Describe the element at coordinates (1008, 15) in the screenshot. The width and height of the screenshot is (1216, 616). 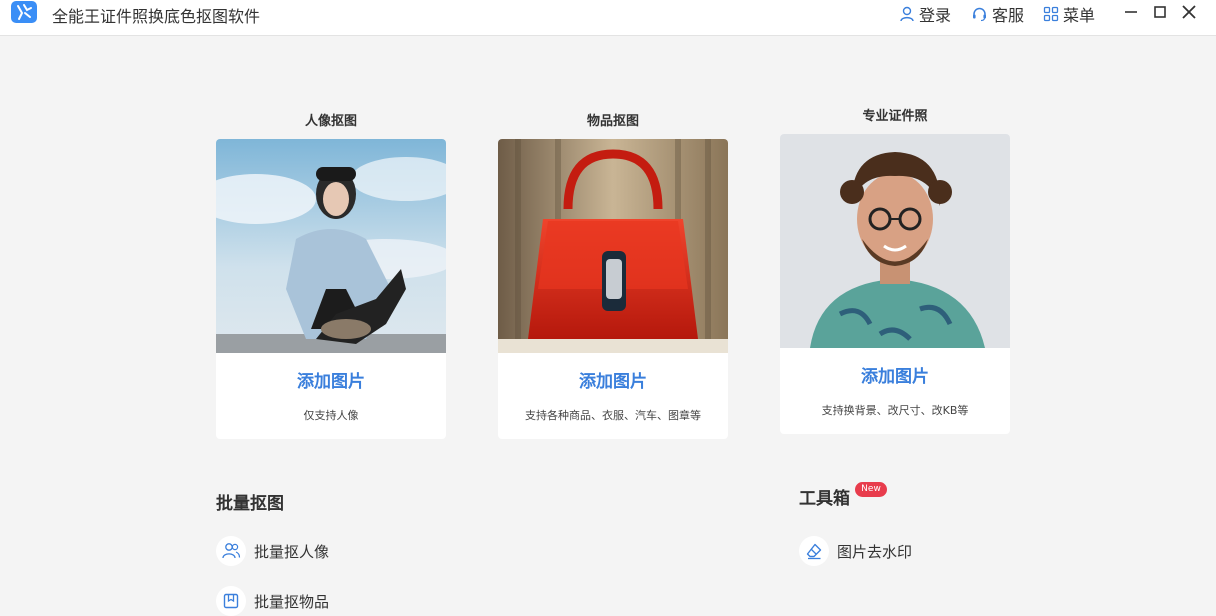
I see `service-label: 客服` at that location.